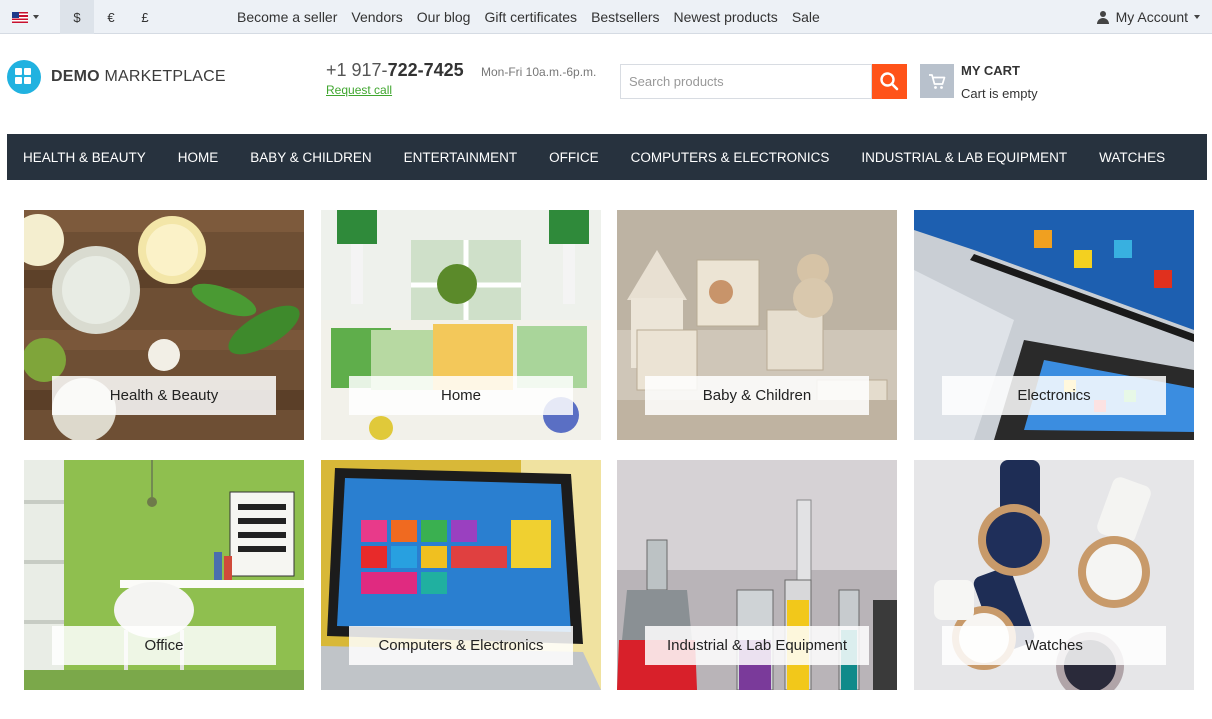 Image resolution: width=1212 pixels, height=719 pixels. I want to click on site-logo: DEMO MARKETPLACE, so click(116, 77).